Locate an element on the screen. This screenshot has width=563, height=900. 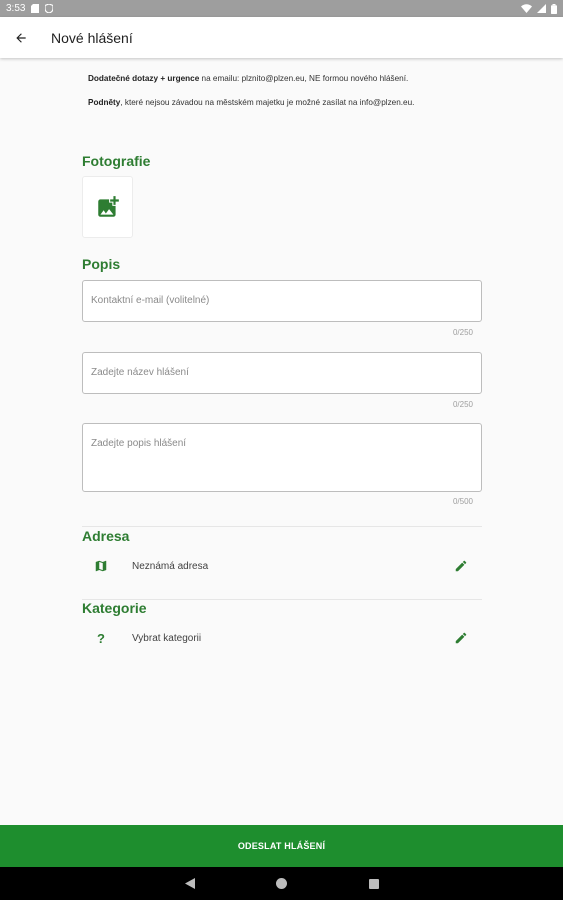
back-button is located at coordinates (21, 37).